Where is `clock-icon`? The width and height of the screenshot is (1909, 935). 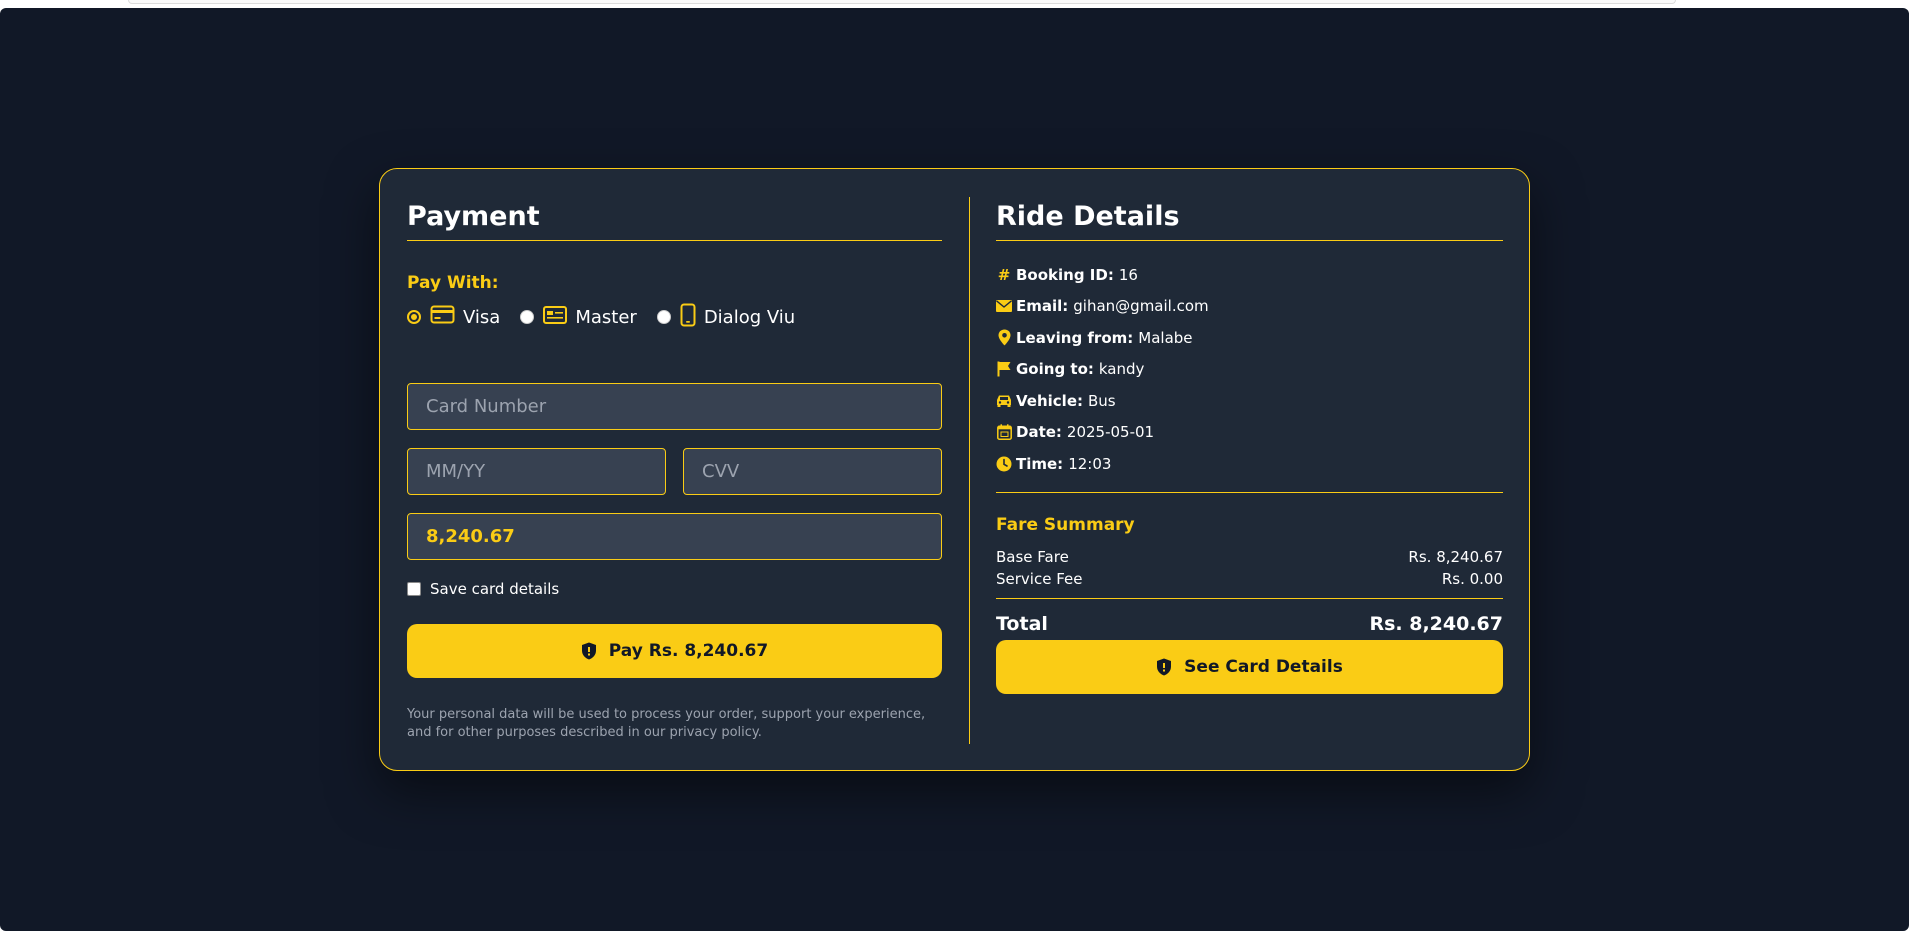 clock-icon is located at coordinates (1004, 464).